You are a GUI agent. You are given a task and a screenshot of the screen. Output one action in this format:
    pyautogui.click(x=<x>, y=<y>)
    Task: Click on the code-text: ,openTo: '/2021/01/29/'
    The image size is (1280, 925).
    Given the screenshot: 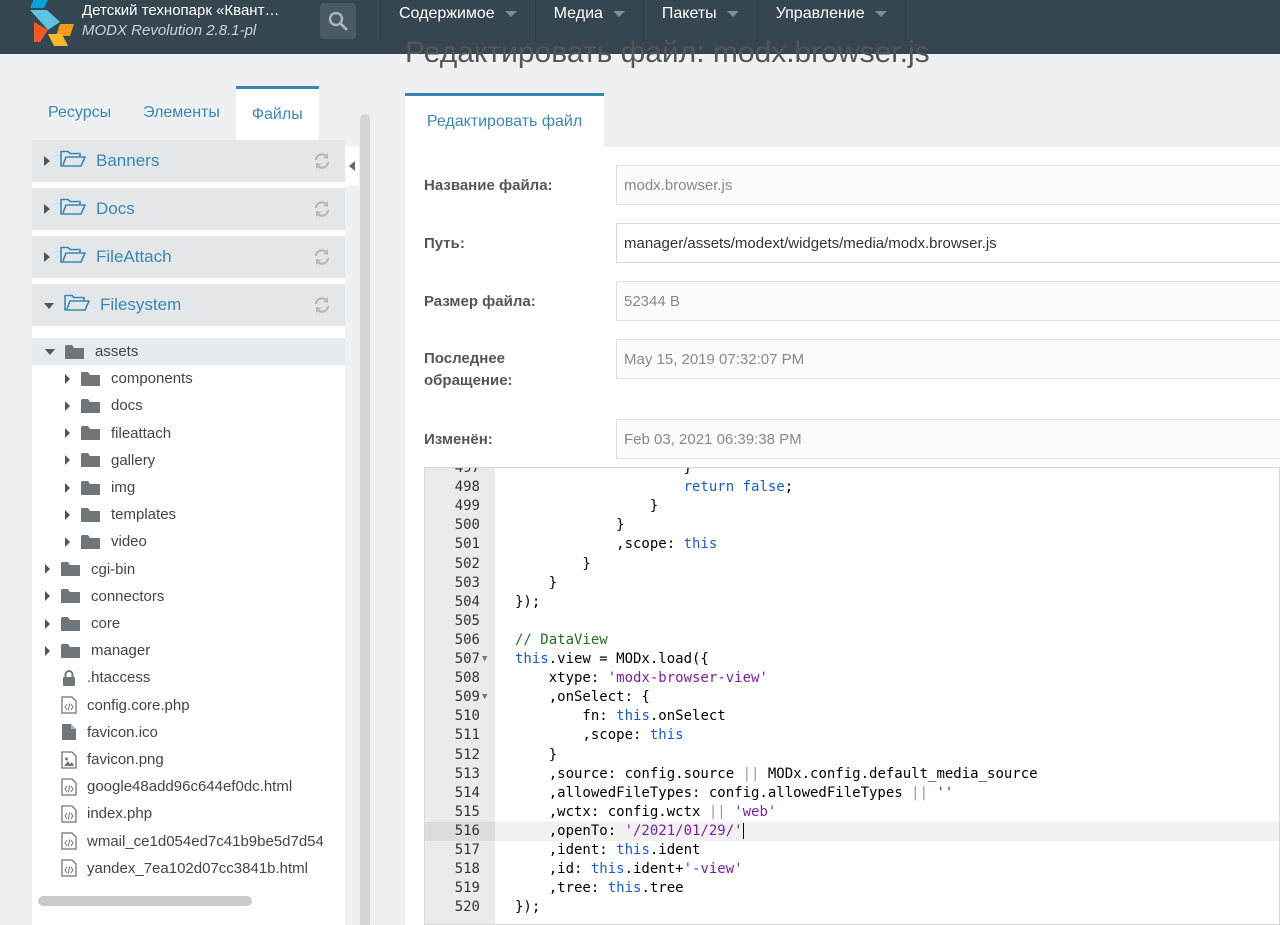 What is the action you would take?
    pyautogui.click(x=629, y=830)
    